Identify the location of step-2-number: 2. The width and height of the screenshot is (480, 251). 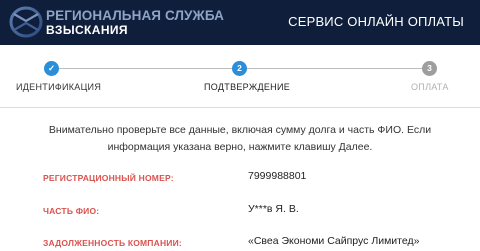
(239, 68).